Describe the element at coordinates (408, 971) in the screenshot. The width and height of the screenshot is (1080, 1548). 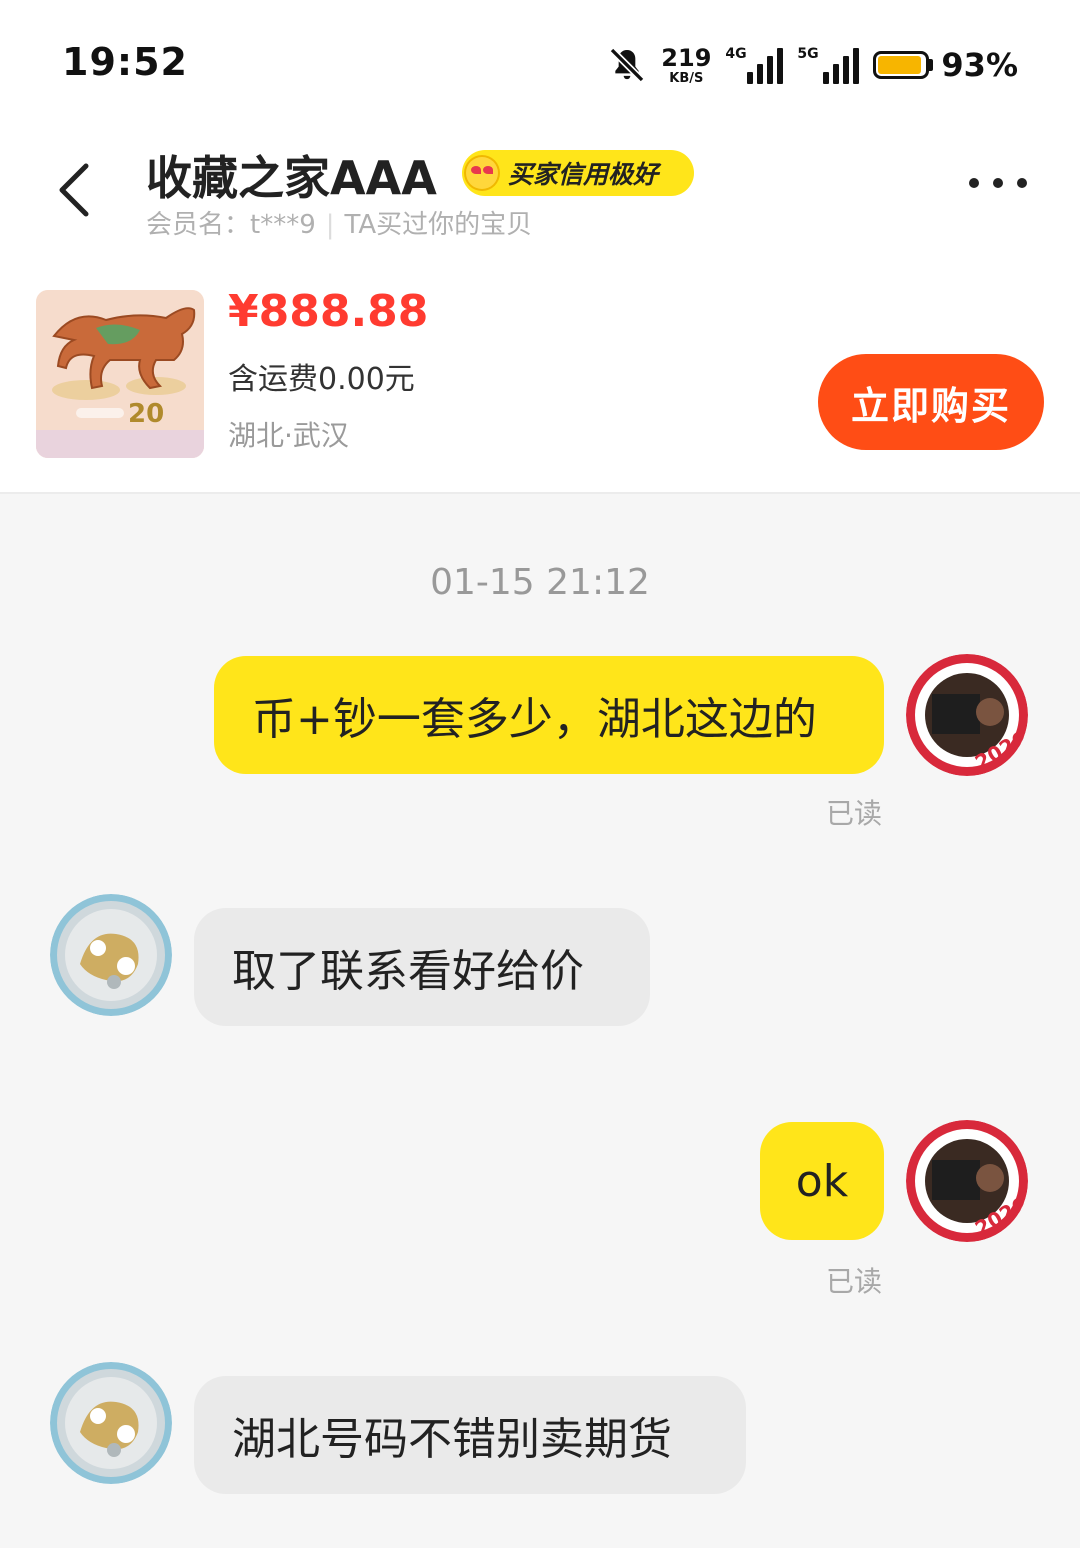
I see `message-text: 取了联系看好给价` at that location.